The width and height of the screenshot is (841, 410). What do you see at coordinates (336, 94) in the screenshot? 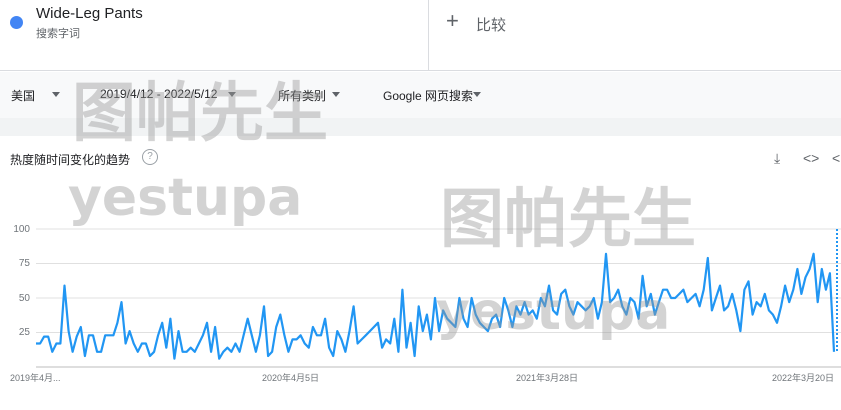
I see `category-chevron-down-icon` at bounding box center [336, 94].